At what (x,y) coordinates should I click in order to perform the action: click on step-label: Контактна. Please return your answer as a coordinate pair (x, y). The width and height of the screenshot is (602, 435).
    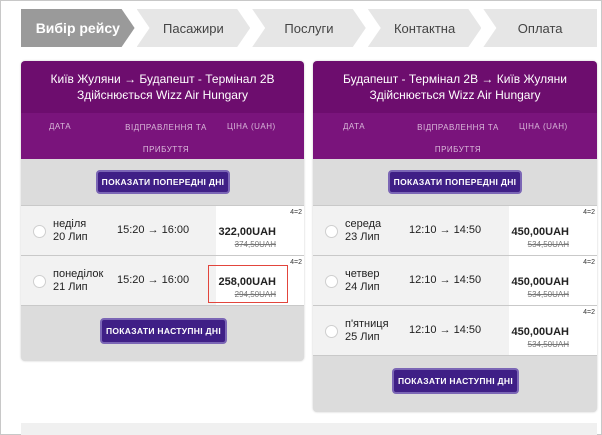
    Looking at the image, I should click on (424, 28).